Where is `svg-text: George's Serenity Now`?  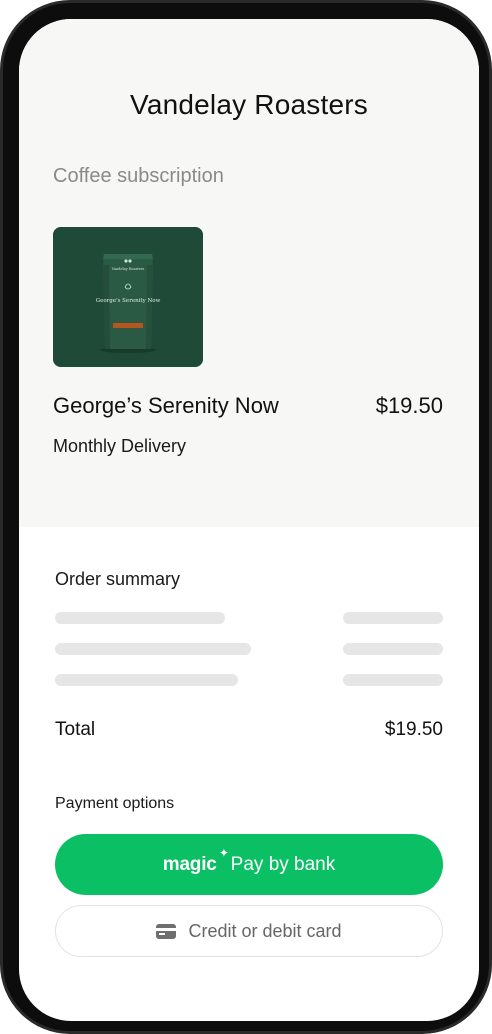 svg-text: George's Serenity Now is located at coordinates (128, 301).